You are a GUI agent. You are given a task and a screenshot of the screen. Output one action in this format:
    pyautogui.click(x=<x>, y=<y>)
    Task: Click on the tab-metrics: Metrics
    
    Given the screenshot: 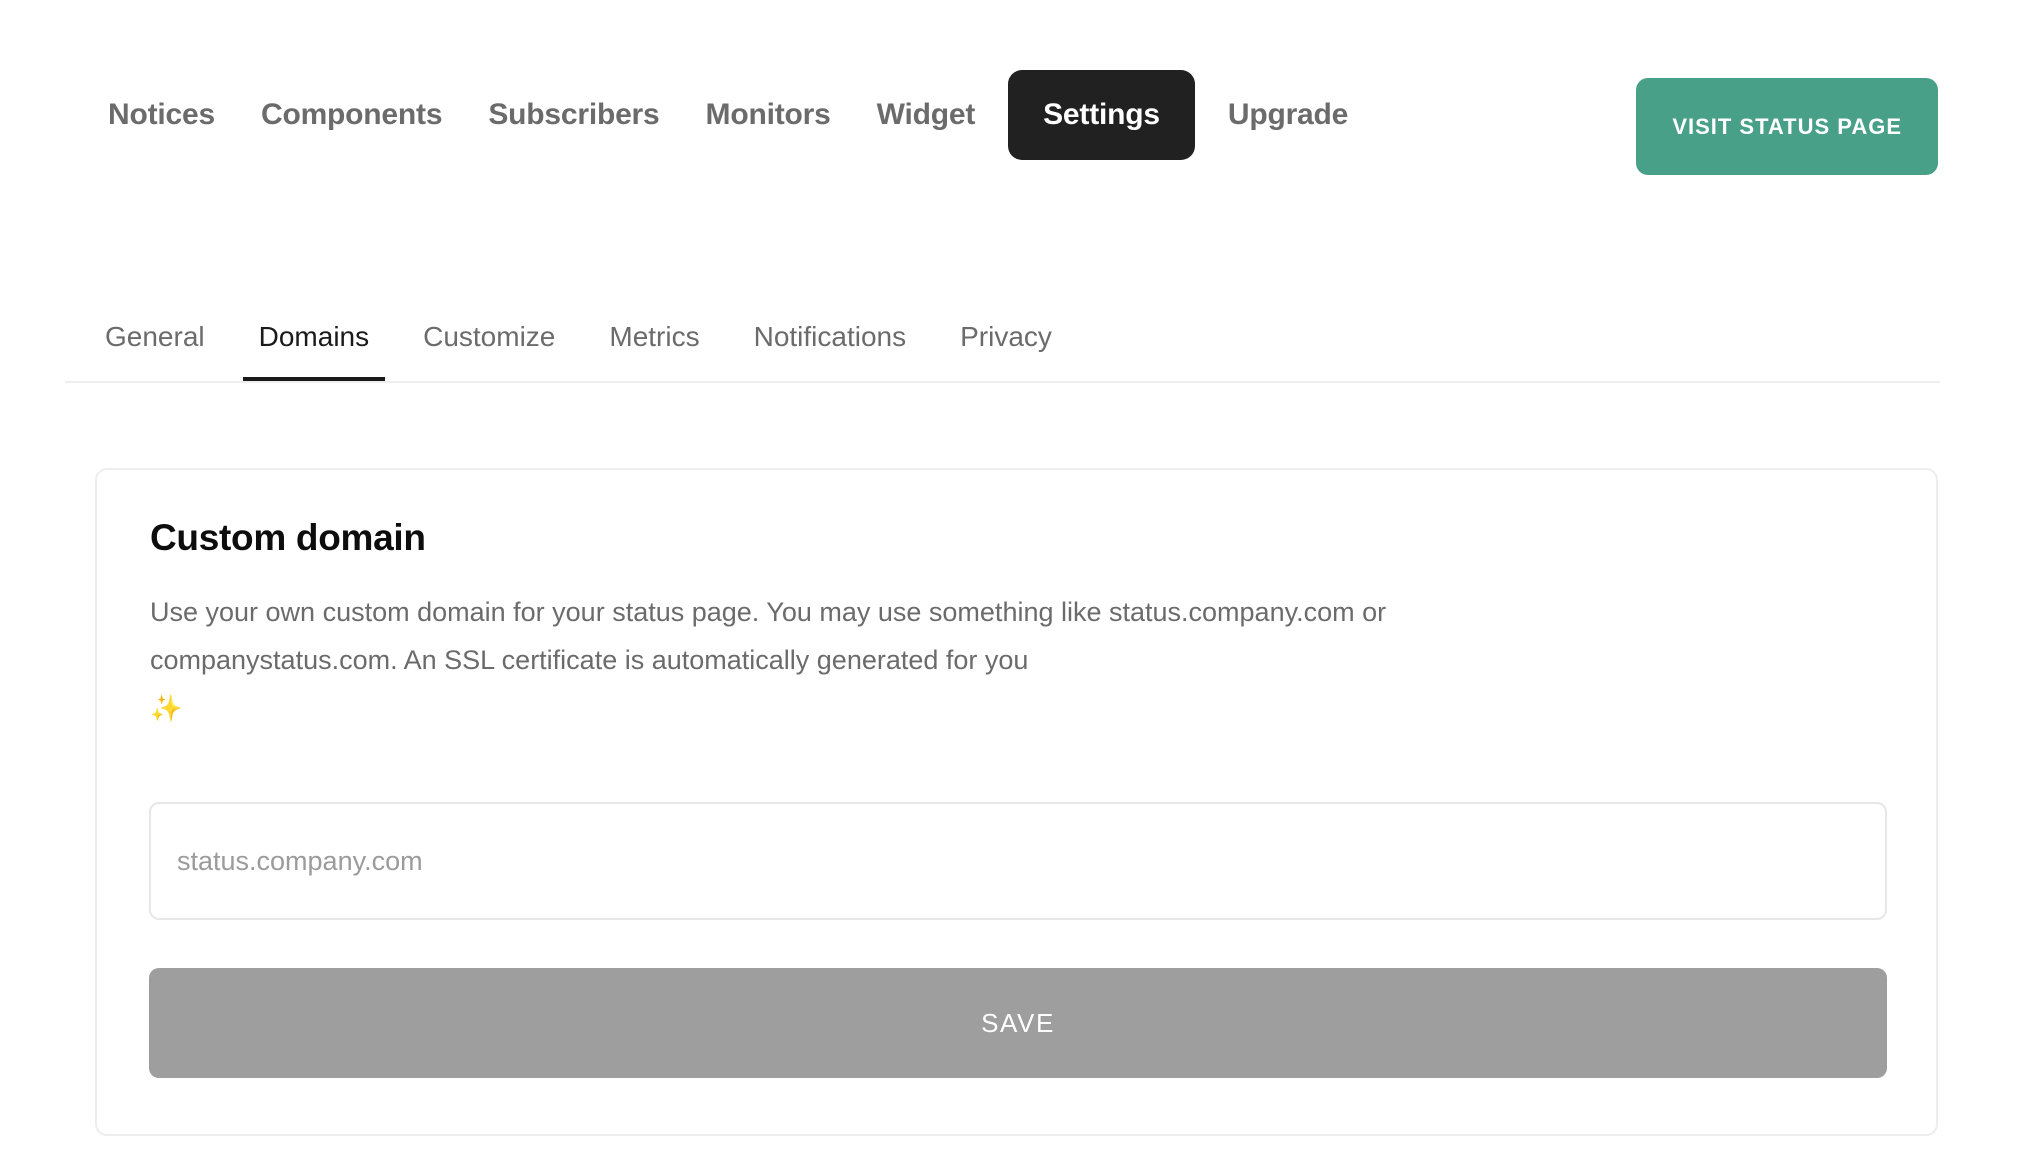 What is the action you would take?
    pyautogui.click(x=654, y=337)
    